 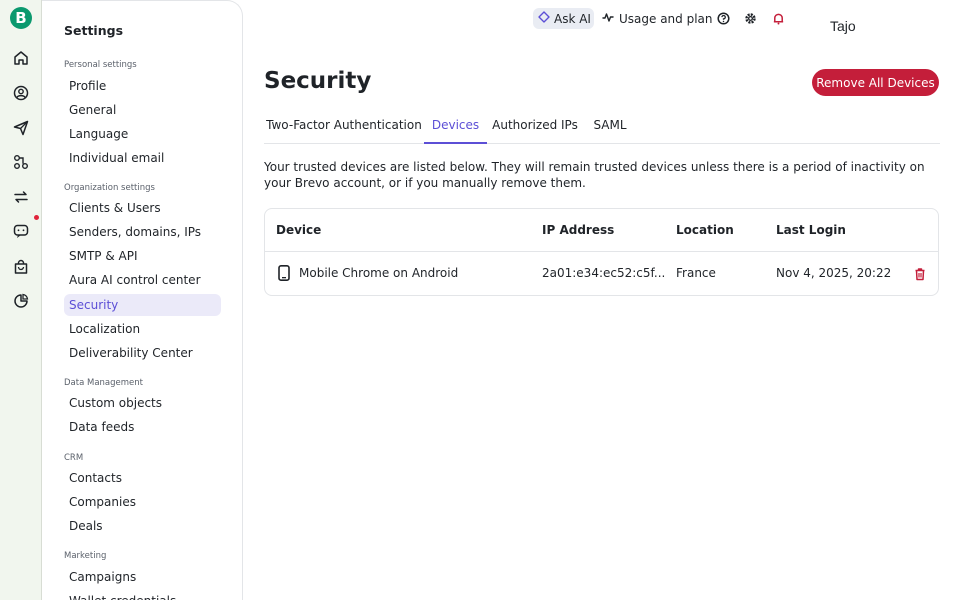 I want to click on sidebar-item-campaigns: Campaigns, so click(x=142, y=577).